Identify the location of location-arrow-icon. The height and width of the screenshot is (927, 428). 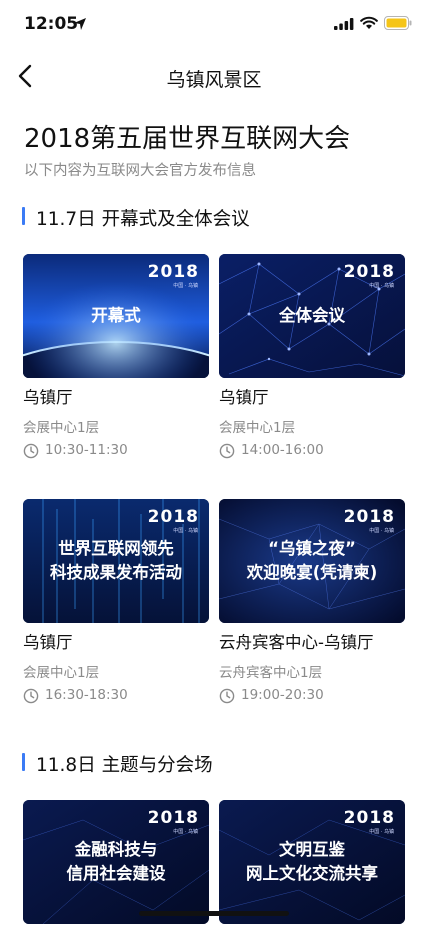
(80, 24).